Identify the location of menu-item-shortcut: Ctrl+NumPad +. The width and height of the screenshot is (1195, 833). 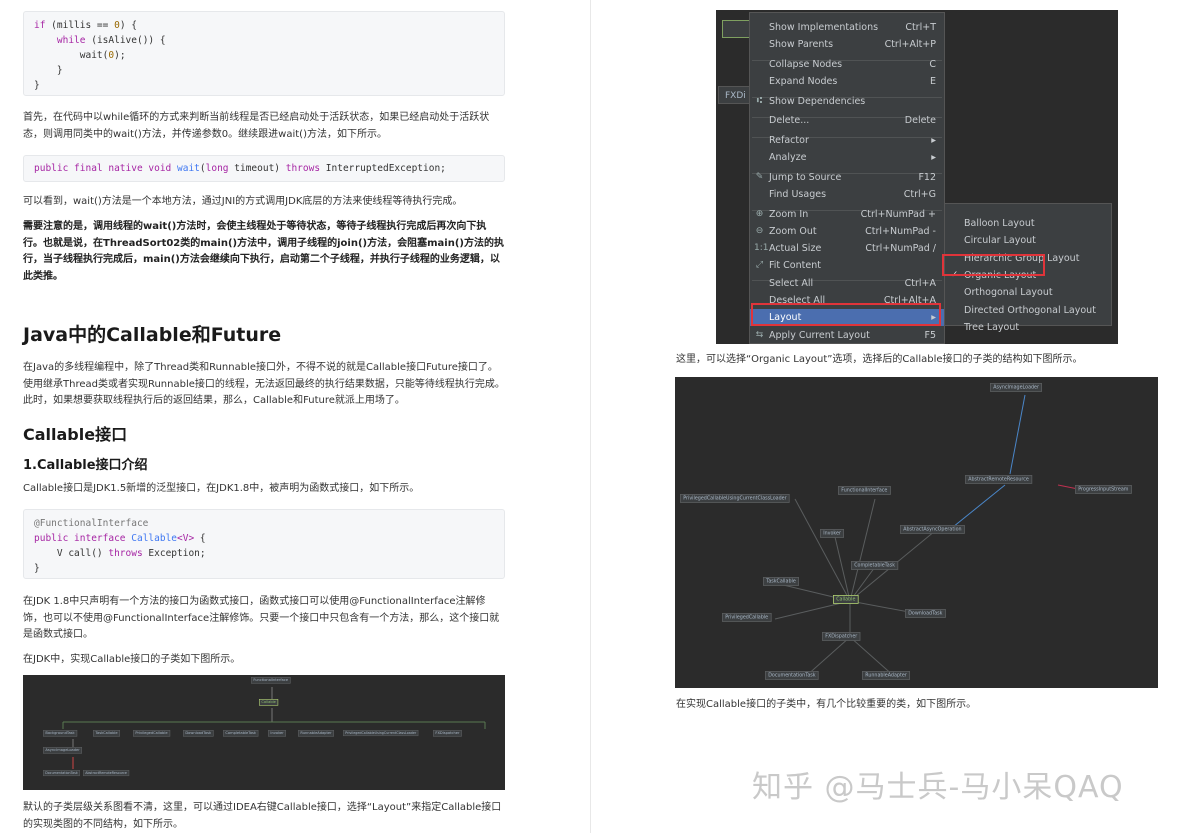
(898, 214).